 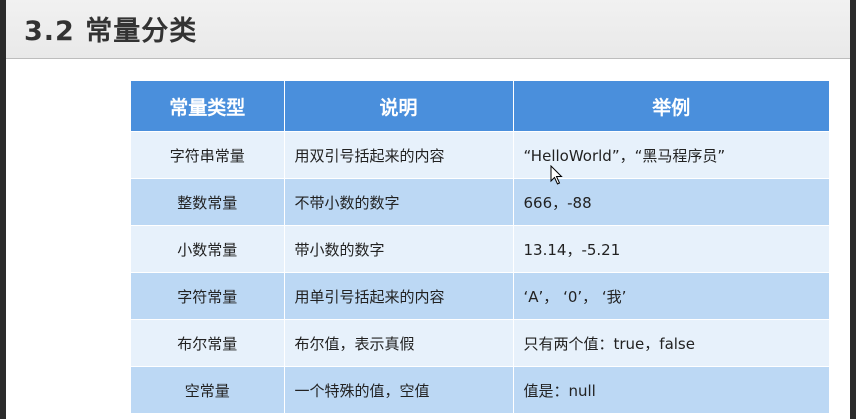 I want to click on title-bar: 3.2 常量分类, so click(x=428, y=29).